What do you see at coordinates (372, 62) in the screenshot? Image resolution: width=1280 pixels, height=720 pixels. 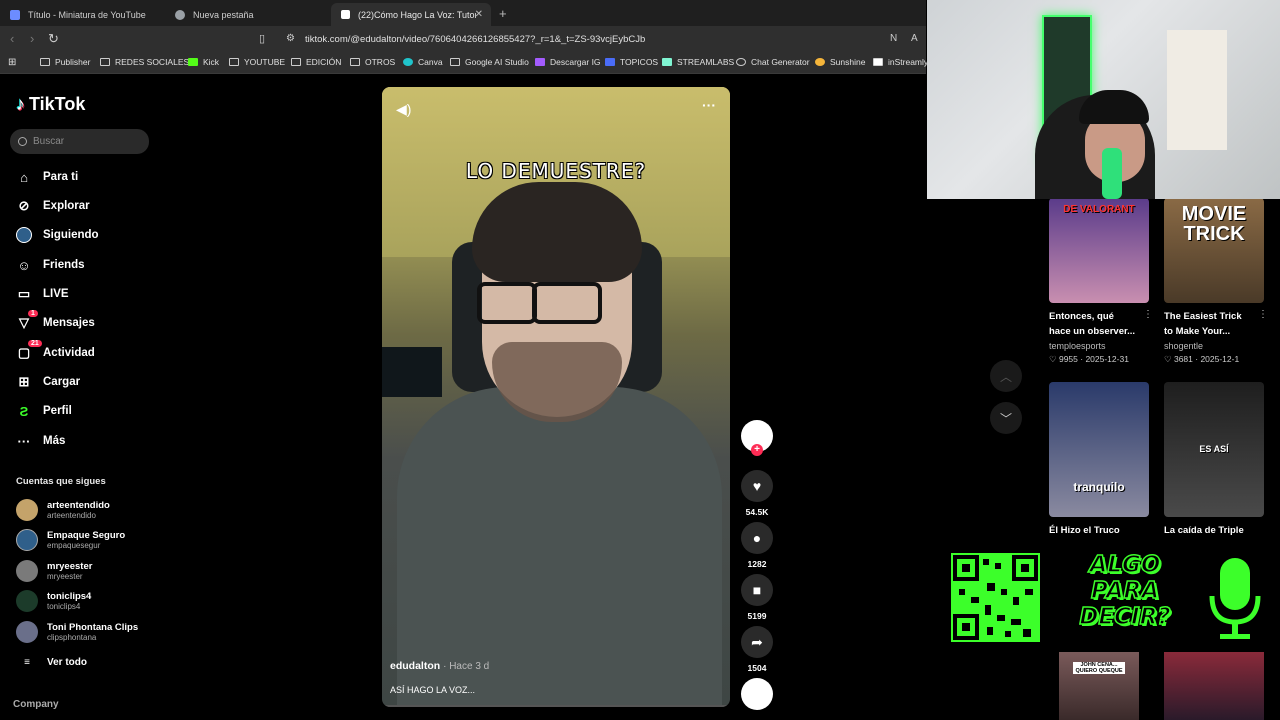 I see `bookmark-otros: OTROS` at bounding box center [372, 62].